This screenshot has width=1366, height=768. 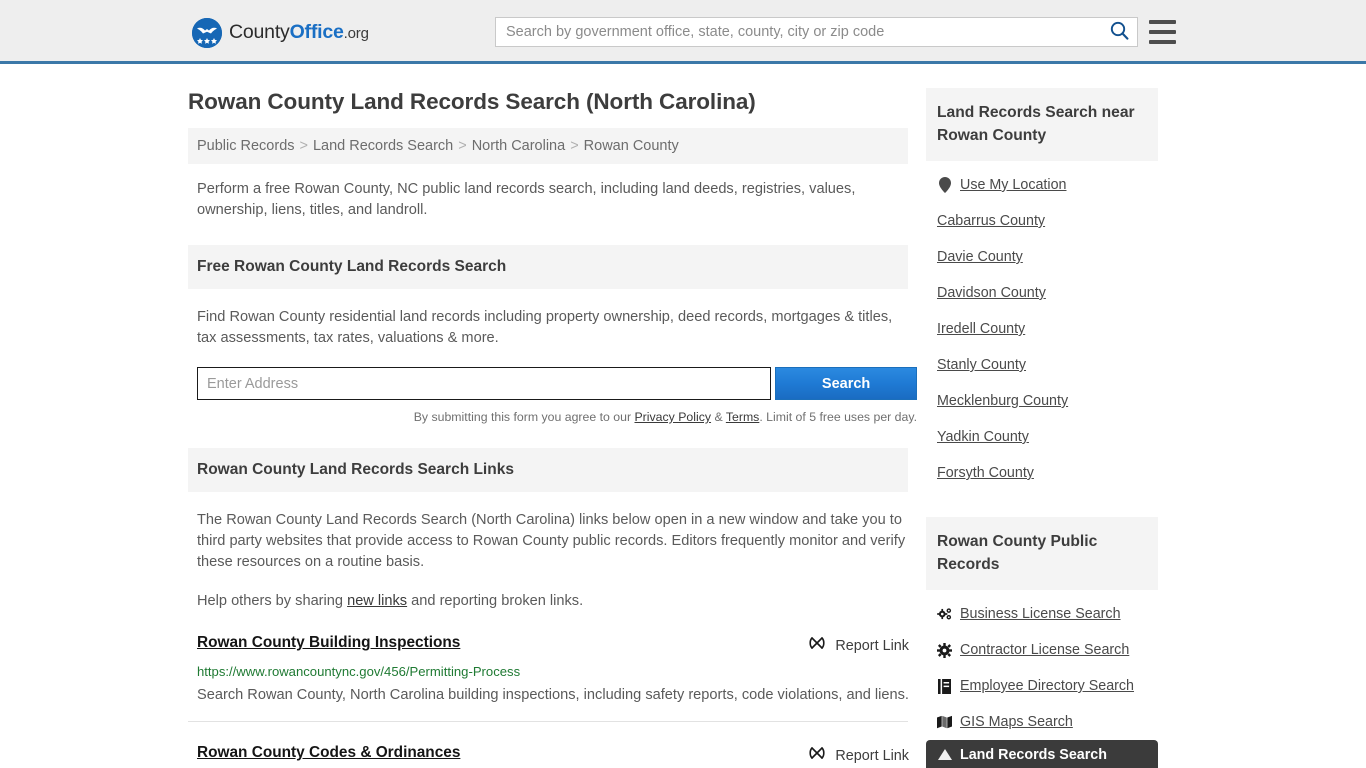 I want to click on sidebar-item-stanly-county: Stanly County, so click(x=1047, y=365).